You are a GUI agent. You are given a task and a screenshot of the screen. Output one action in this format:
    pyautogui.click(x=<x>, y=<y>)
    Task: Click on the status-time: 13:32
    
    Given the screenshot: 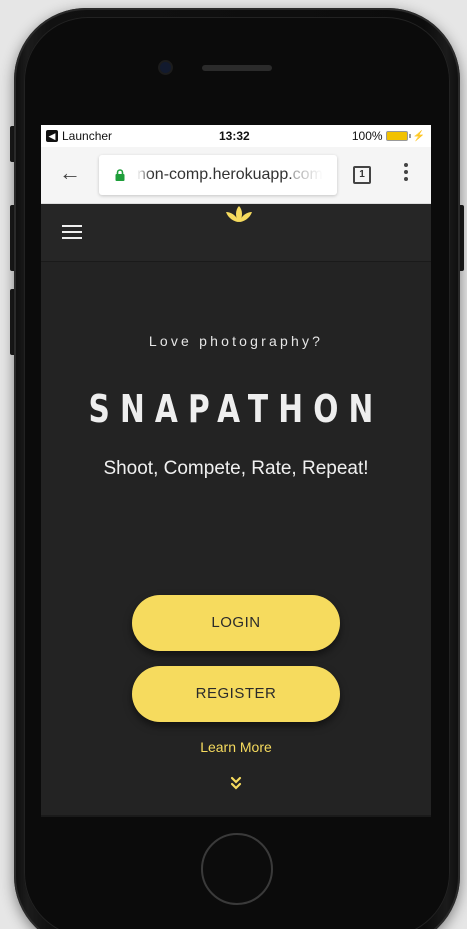 What is the action you would take?
    pyautogui.click(x=234, y=136)
    